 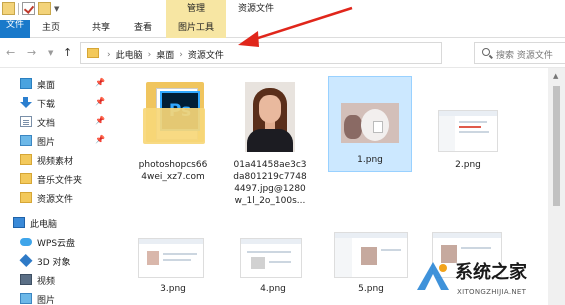 I want to click on sidebar-item-label: 资源文件, so click(x=55, y=200).